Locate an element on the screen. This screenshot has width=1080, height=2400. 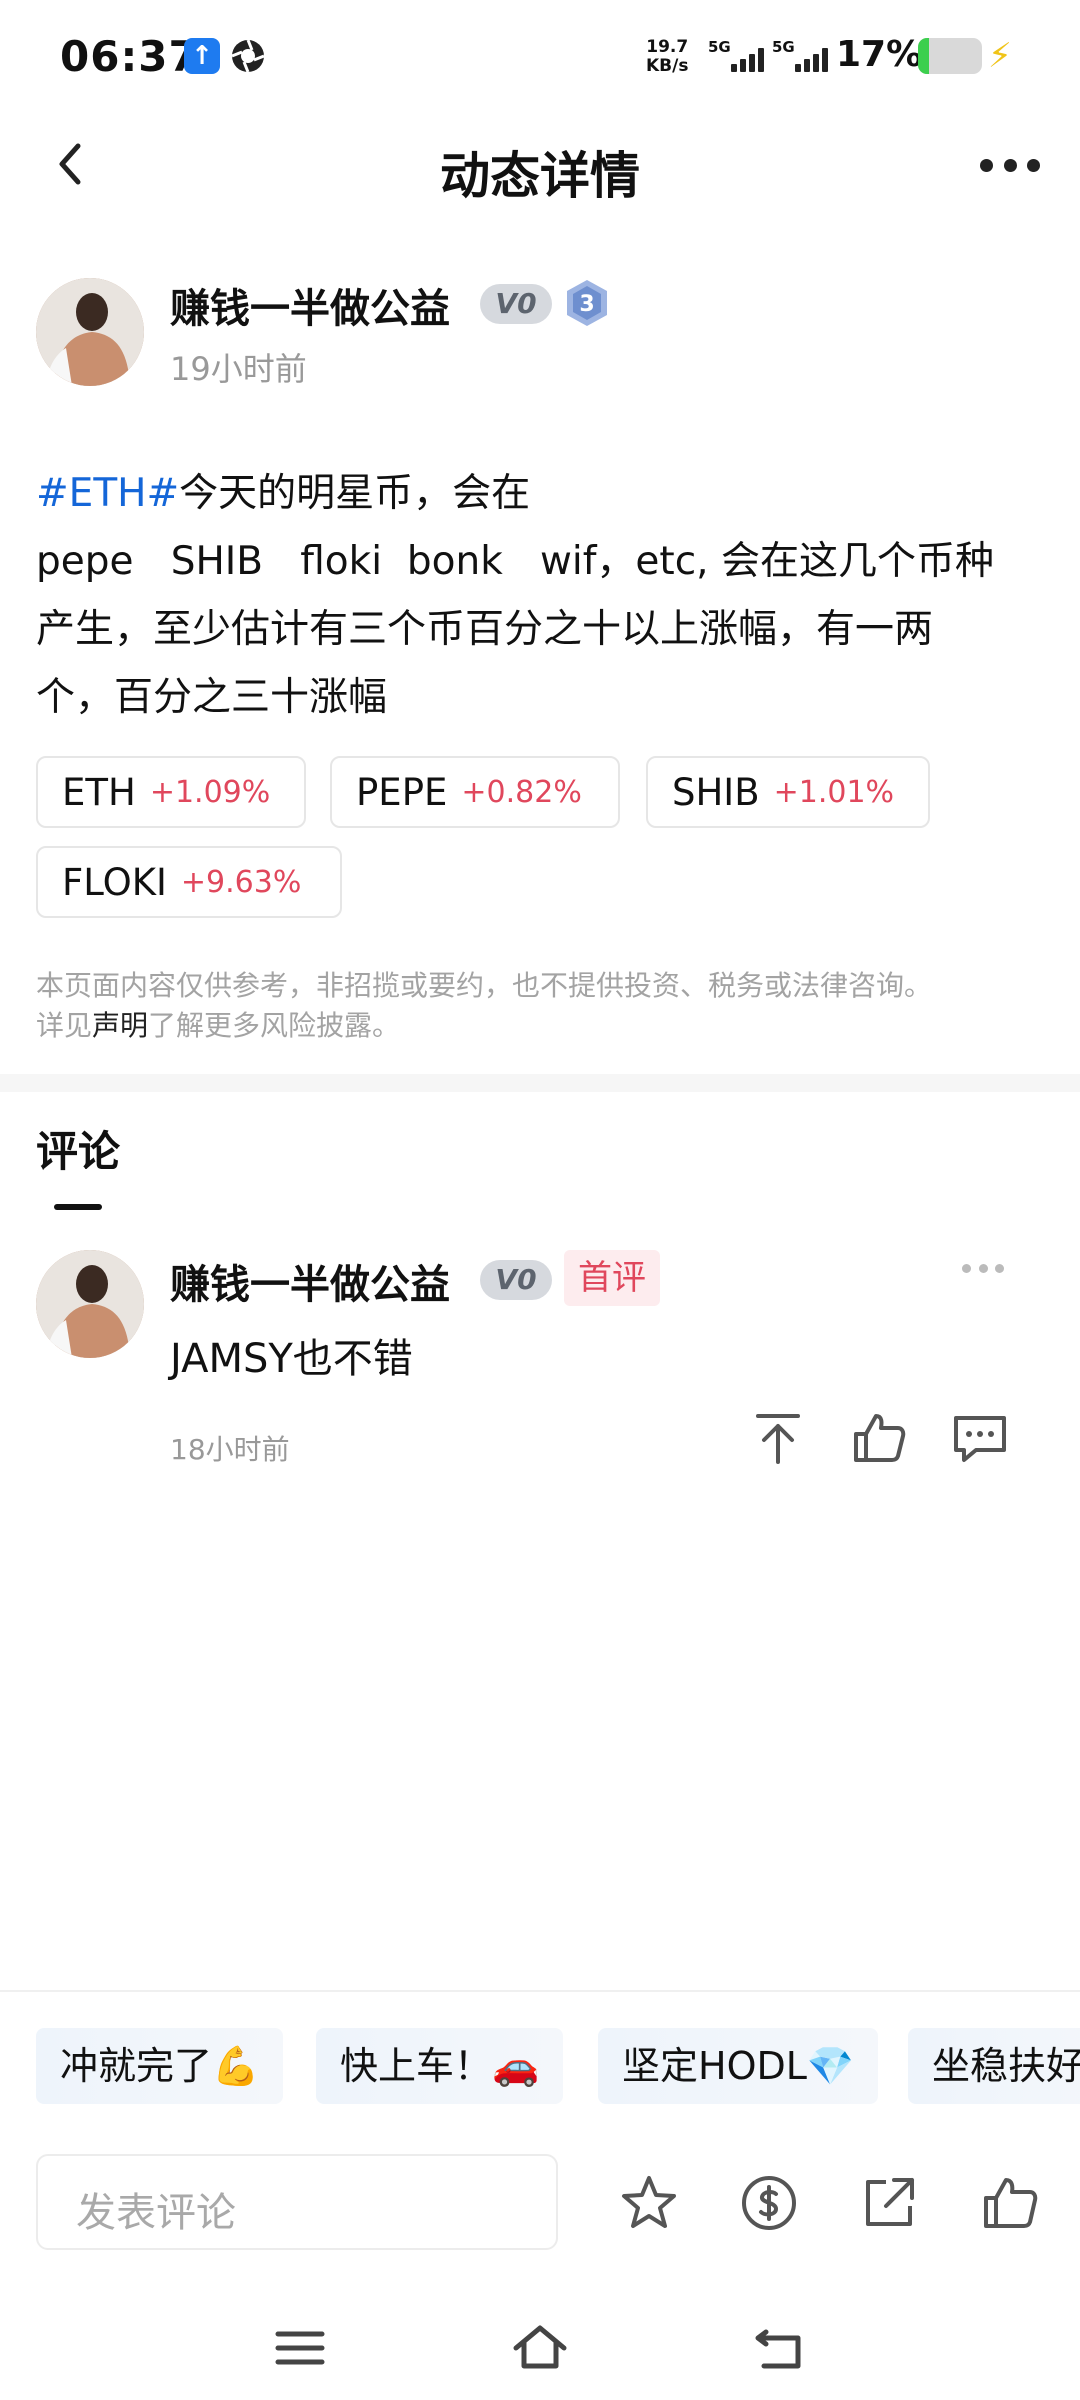
coin-symbol: SHIB is located at coordinates (716, 792).